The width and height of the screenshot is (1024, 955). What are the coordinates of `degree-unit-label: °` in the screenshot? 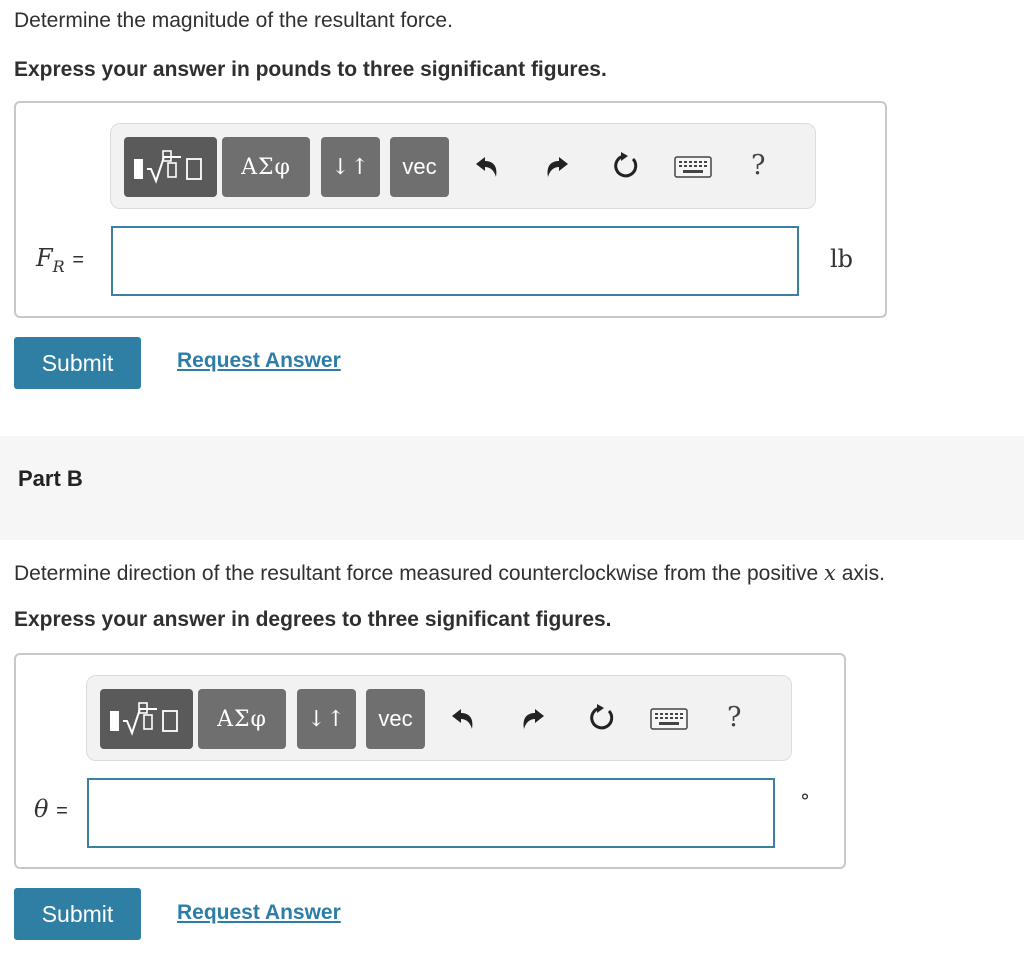 It's located at (805, 801).